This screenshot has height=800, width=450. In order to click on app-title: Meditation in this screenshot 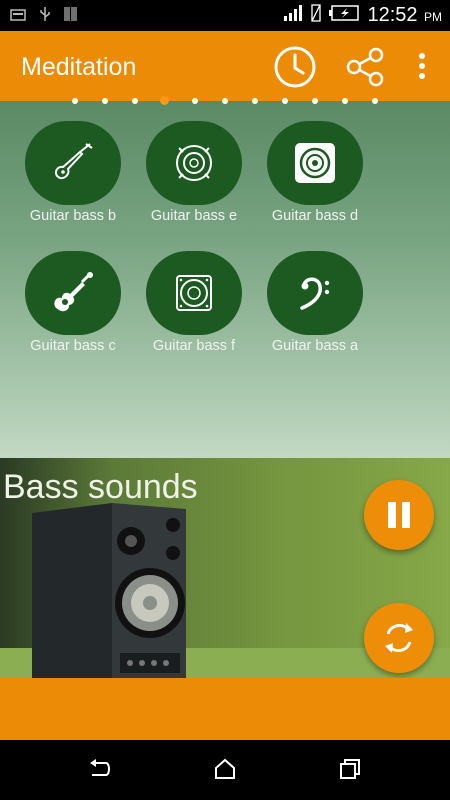, I will do `click(79, 67)`.